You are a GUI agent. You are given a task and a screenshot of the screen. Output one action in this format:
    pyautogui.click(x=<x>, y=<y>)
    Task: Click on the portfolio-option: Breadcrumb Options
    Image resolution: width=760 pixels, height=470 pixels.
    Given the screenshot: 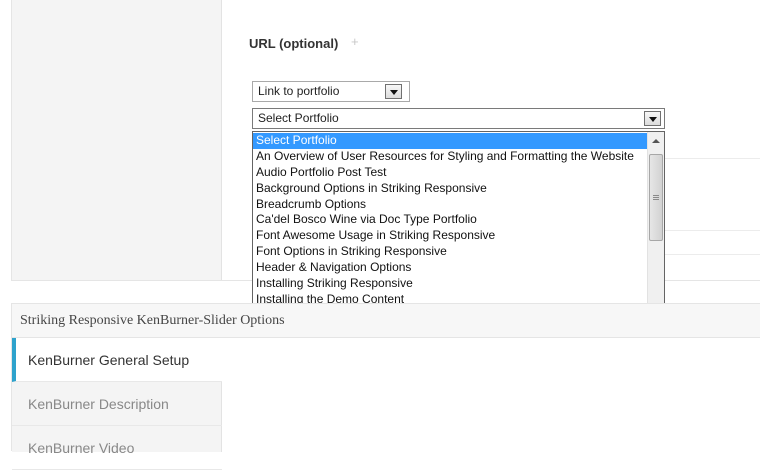 What is the action you would take?
    pyautogui.click(x=450, y=205)
    